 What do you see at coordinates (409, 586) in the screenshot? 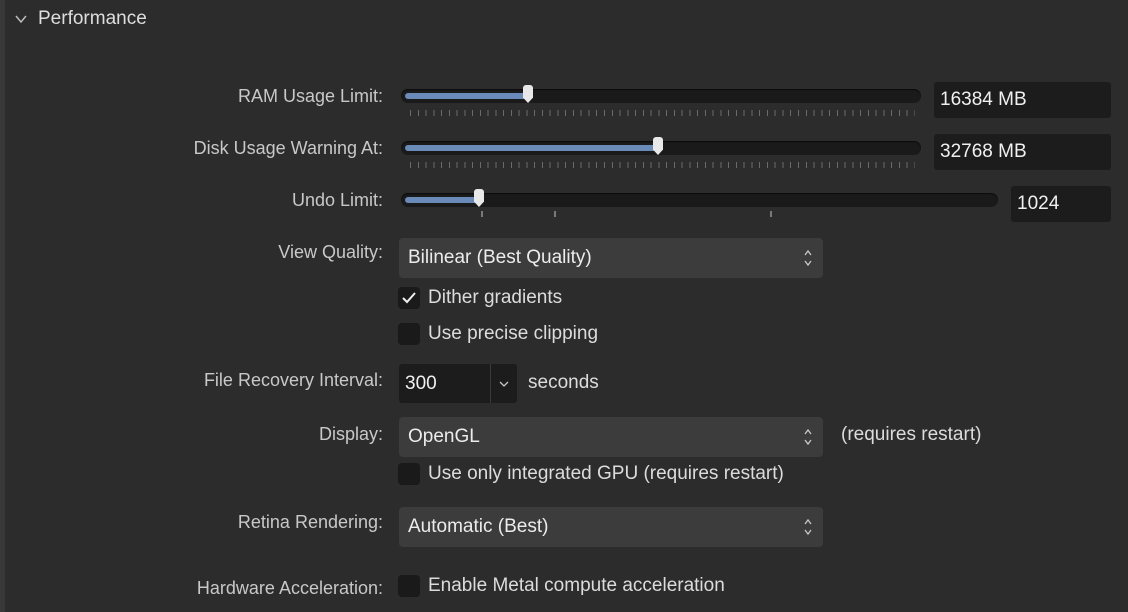
I see `metal-compute-checkbox` at bounding box center [409, 586].